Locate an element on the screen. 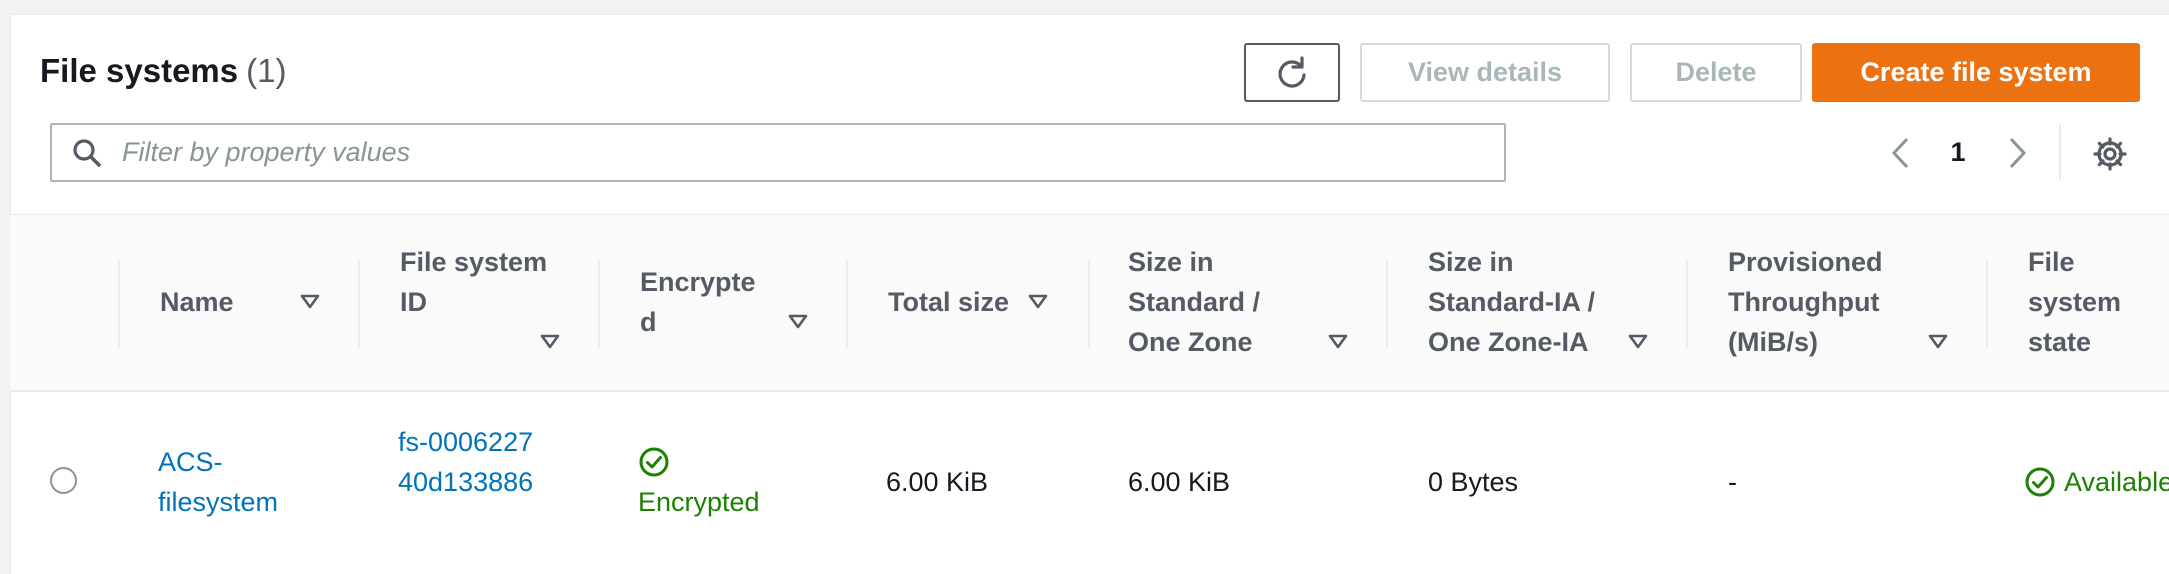  refresh-button is located at coordinates (1292, 72).